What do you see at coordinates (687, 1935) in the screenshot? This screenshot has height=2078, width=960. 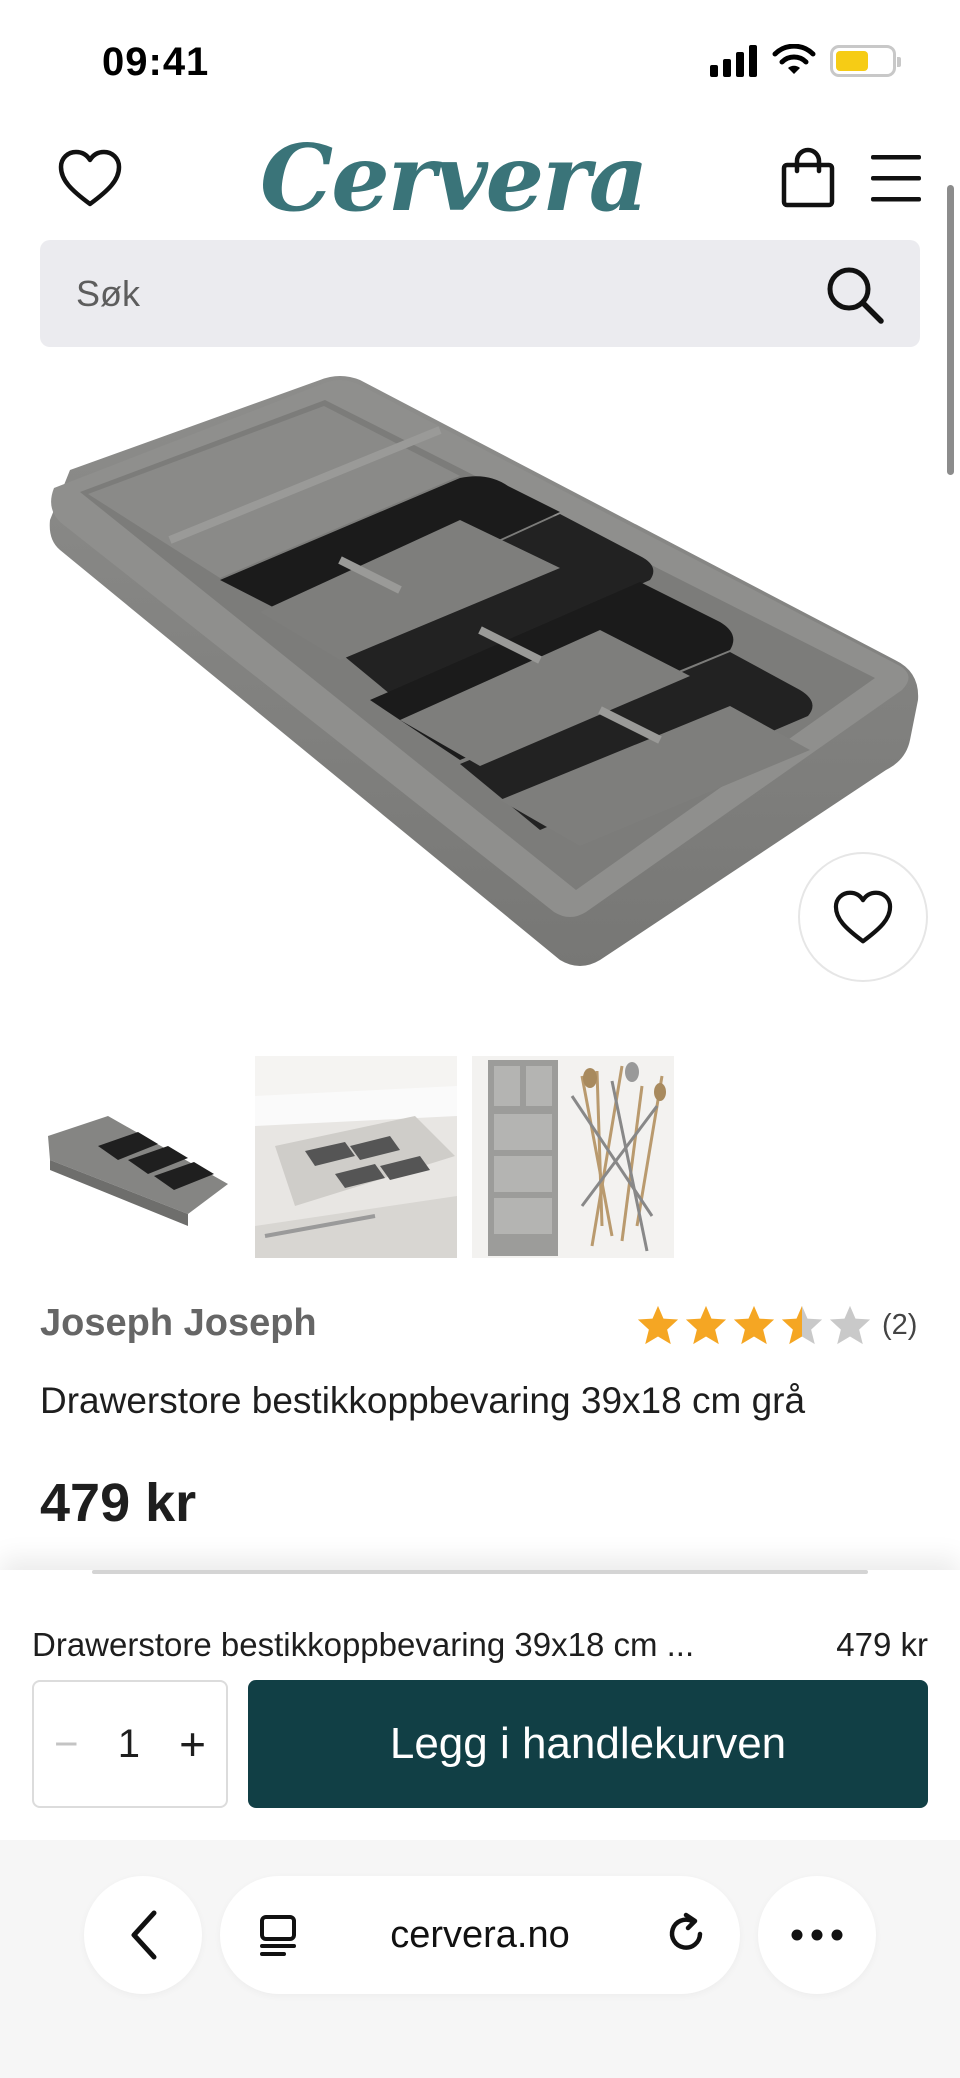 I see `reload-icon` at bounding box center [687, 1935].